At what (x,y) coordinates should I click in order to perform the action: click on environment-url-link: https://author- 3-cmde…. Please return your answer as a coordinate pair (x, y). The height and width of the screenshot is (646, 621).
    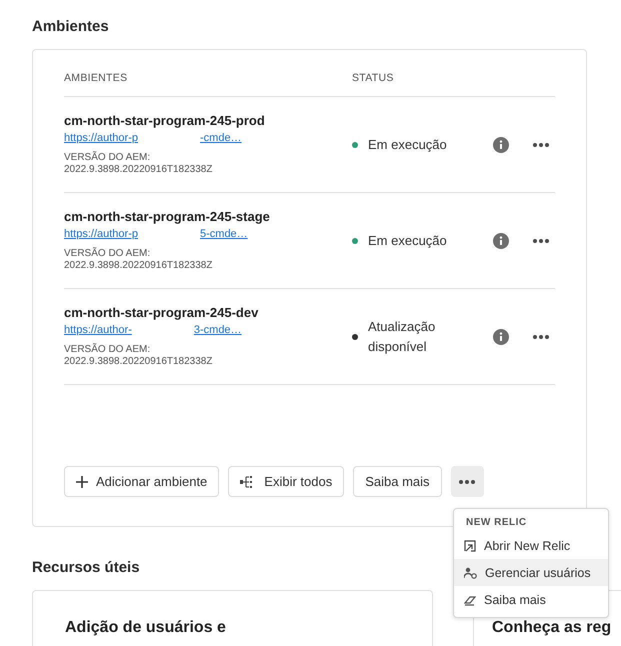
    Looking at the image, I should click on (153, 329).